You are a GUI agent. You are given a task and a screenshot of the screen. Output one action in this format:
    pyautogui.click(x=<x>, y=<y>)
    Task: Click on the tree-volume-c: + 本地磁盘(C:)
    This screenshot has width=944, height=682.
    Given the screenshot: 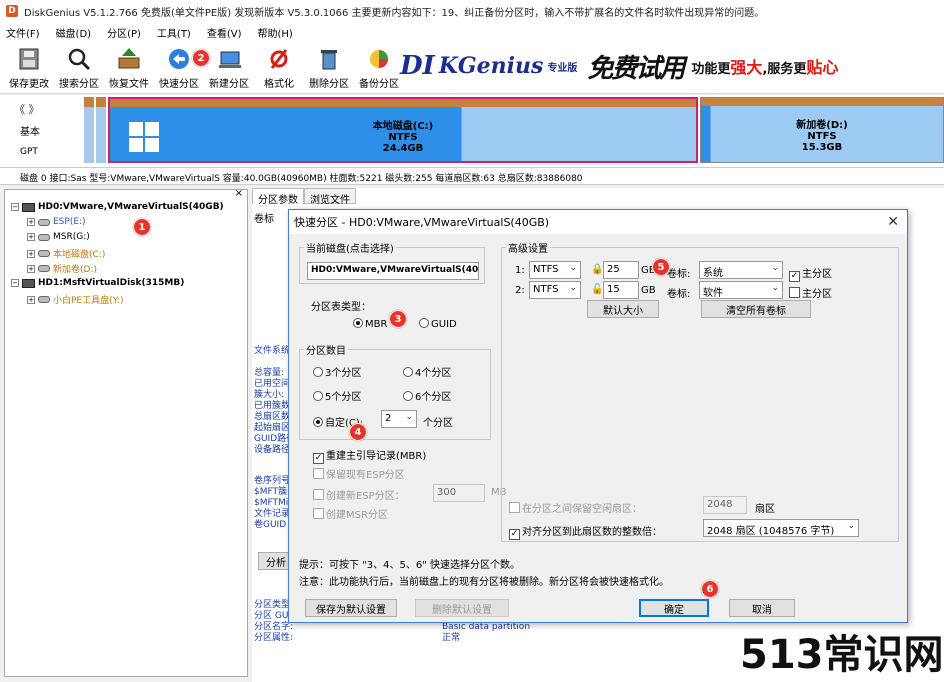 What is the action you would take?
    pyautogui.click(x=66, y=253)
    